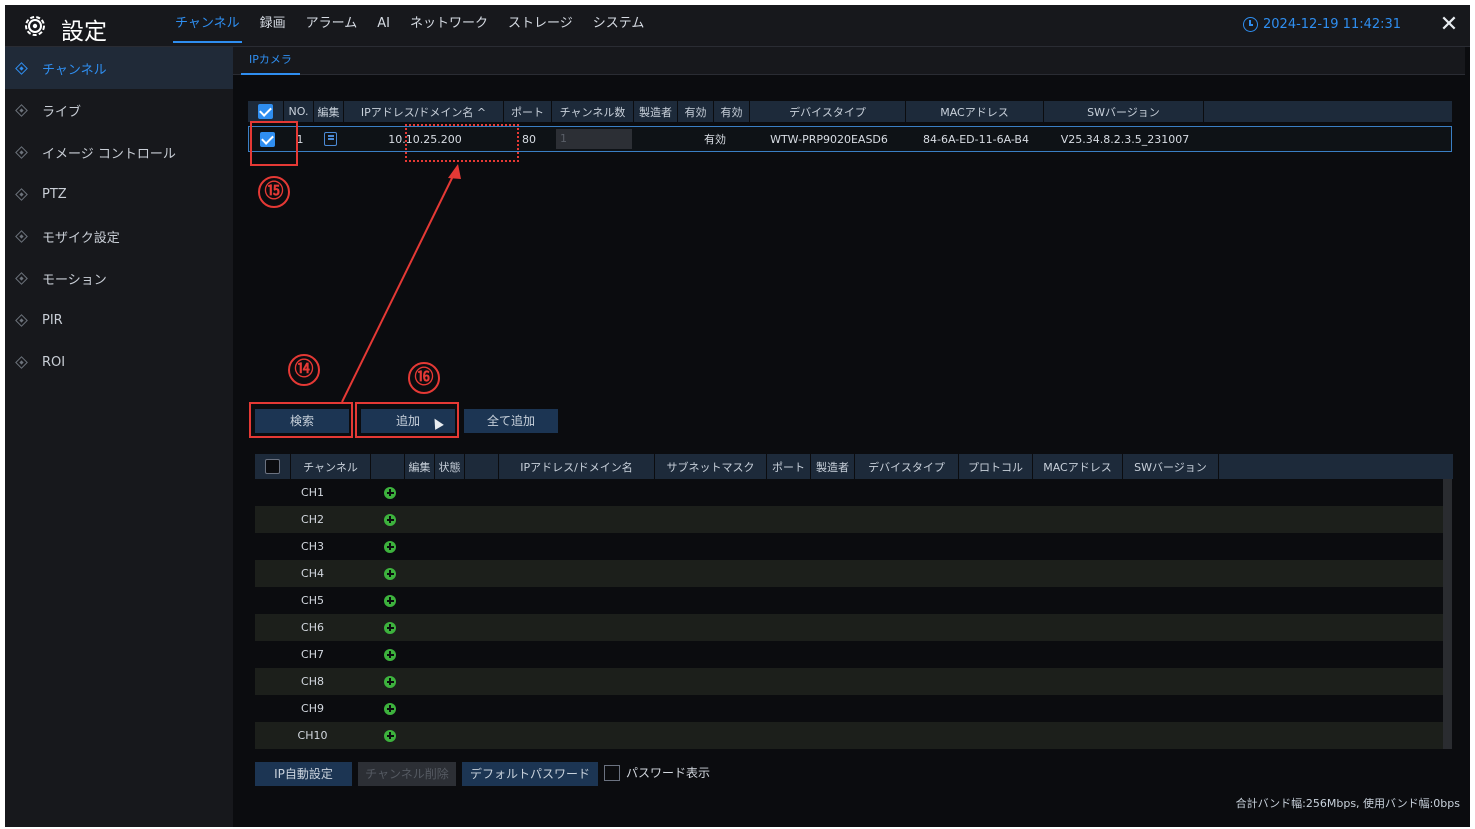  Describe the element at coordinates (833, 466) in the screenshot. I see `header-maker: 製造者` at that location.